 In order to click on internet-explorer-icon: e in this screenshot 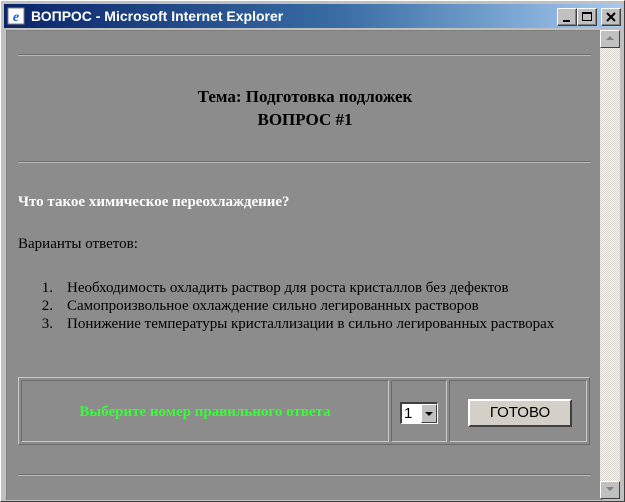, I will do `click(16, 16)`.